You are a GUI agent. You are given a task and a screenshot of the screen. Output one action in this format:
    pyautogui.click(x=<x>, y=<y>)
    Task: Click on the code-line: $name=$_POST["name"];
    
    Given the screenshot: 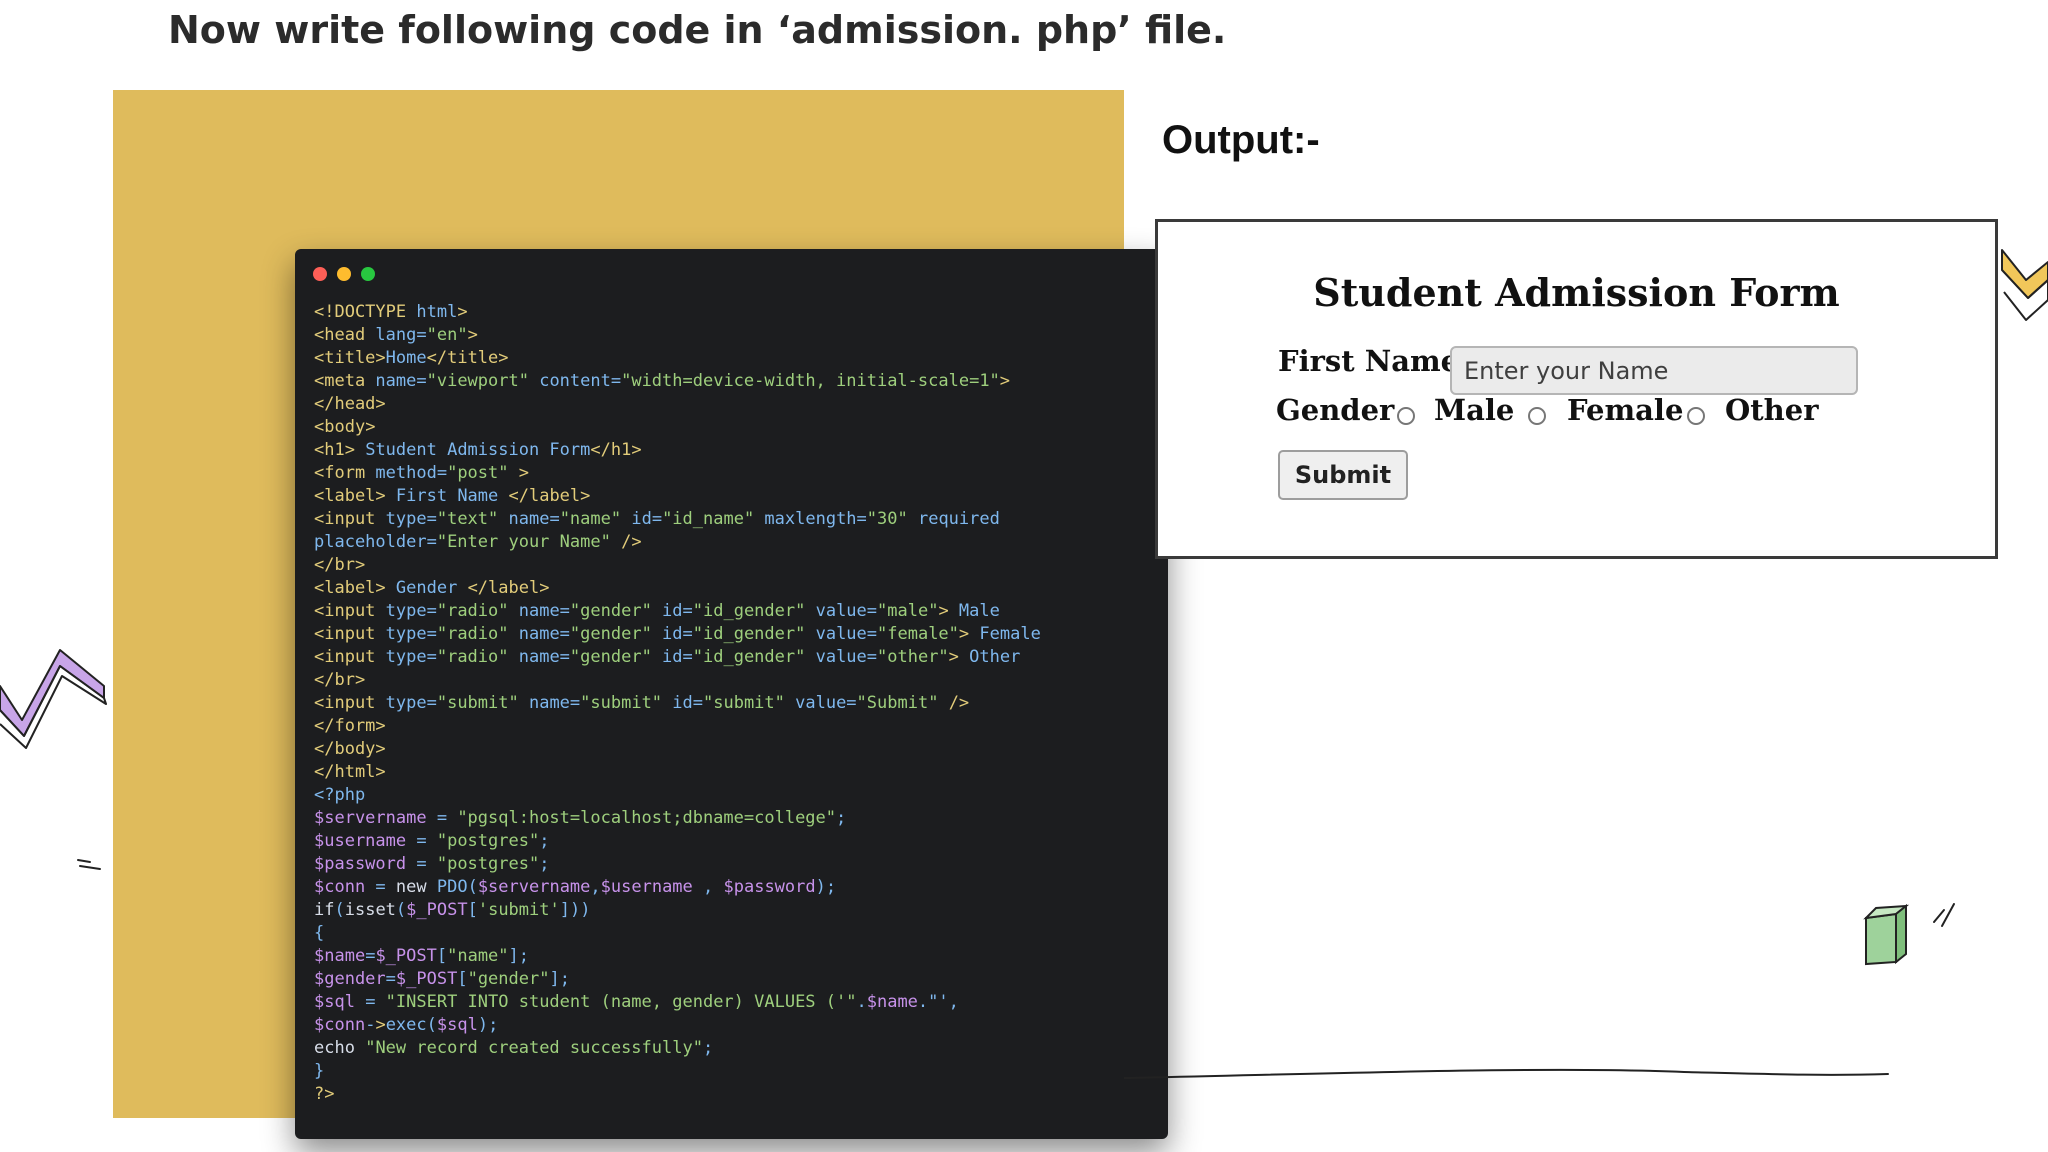 What is the action you would take?
    pyautogui.click(x=422, y=956)
    